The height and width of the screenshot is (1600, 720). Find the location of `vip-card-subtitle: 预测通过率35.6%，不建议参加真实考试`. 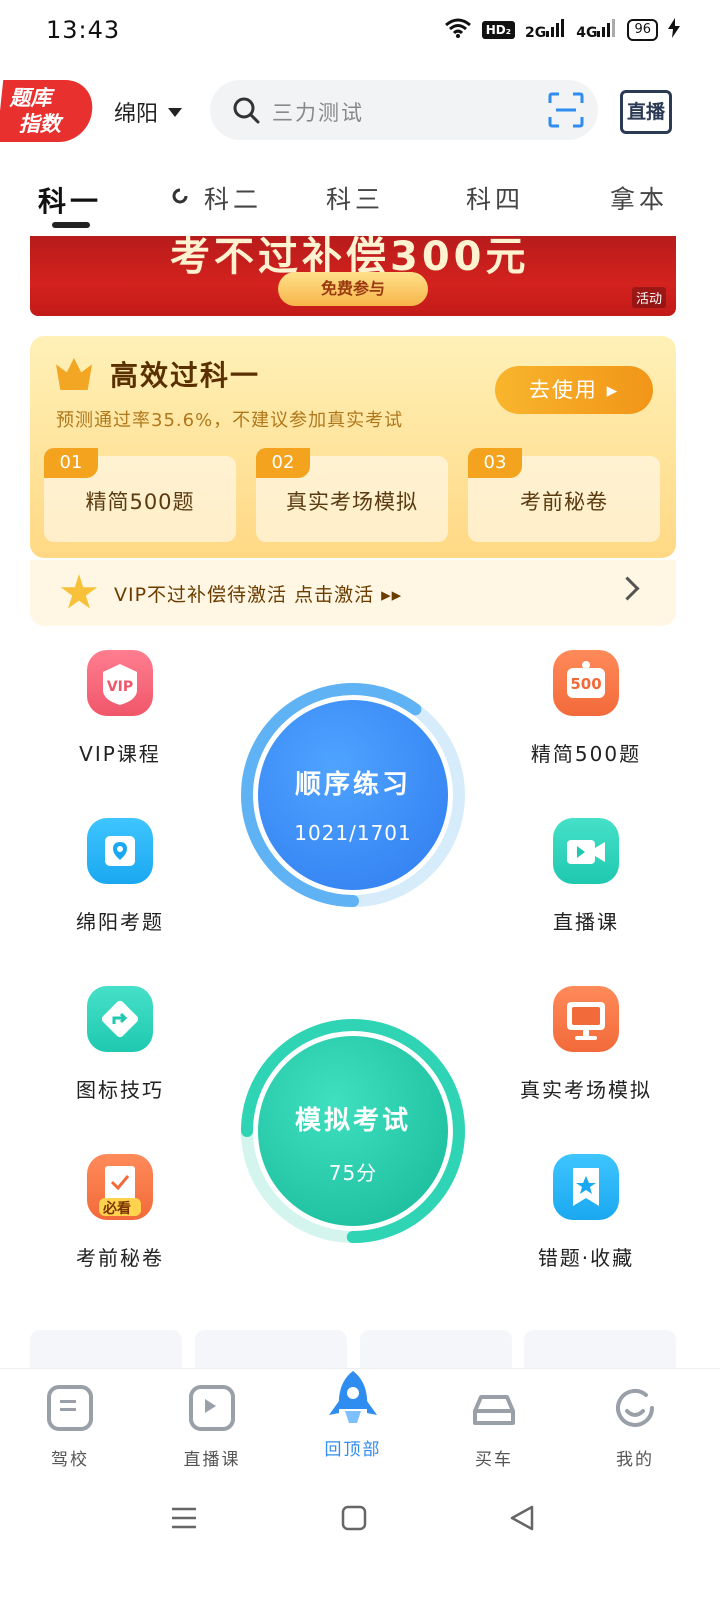

vip-card-subtitle: 预测通过率35.6%，不建议参加真实考试 is located at coordinates (230, 420).